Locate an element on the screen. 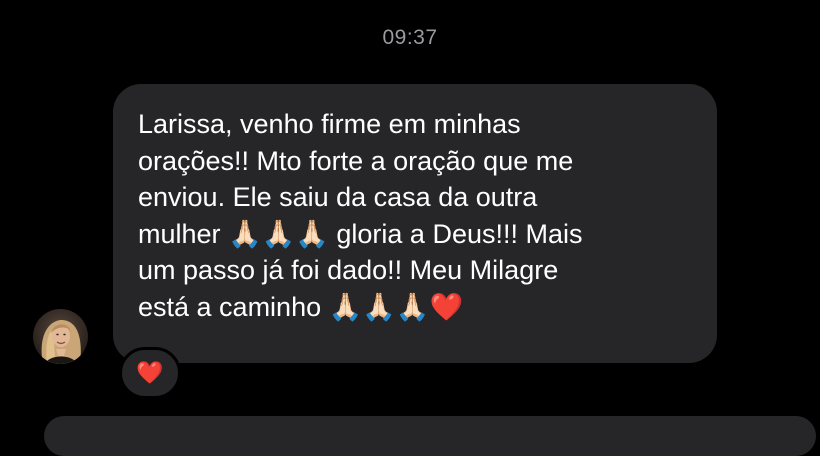  sender-avatar is located at coordinates (60, 336).